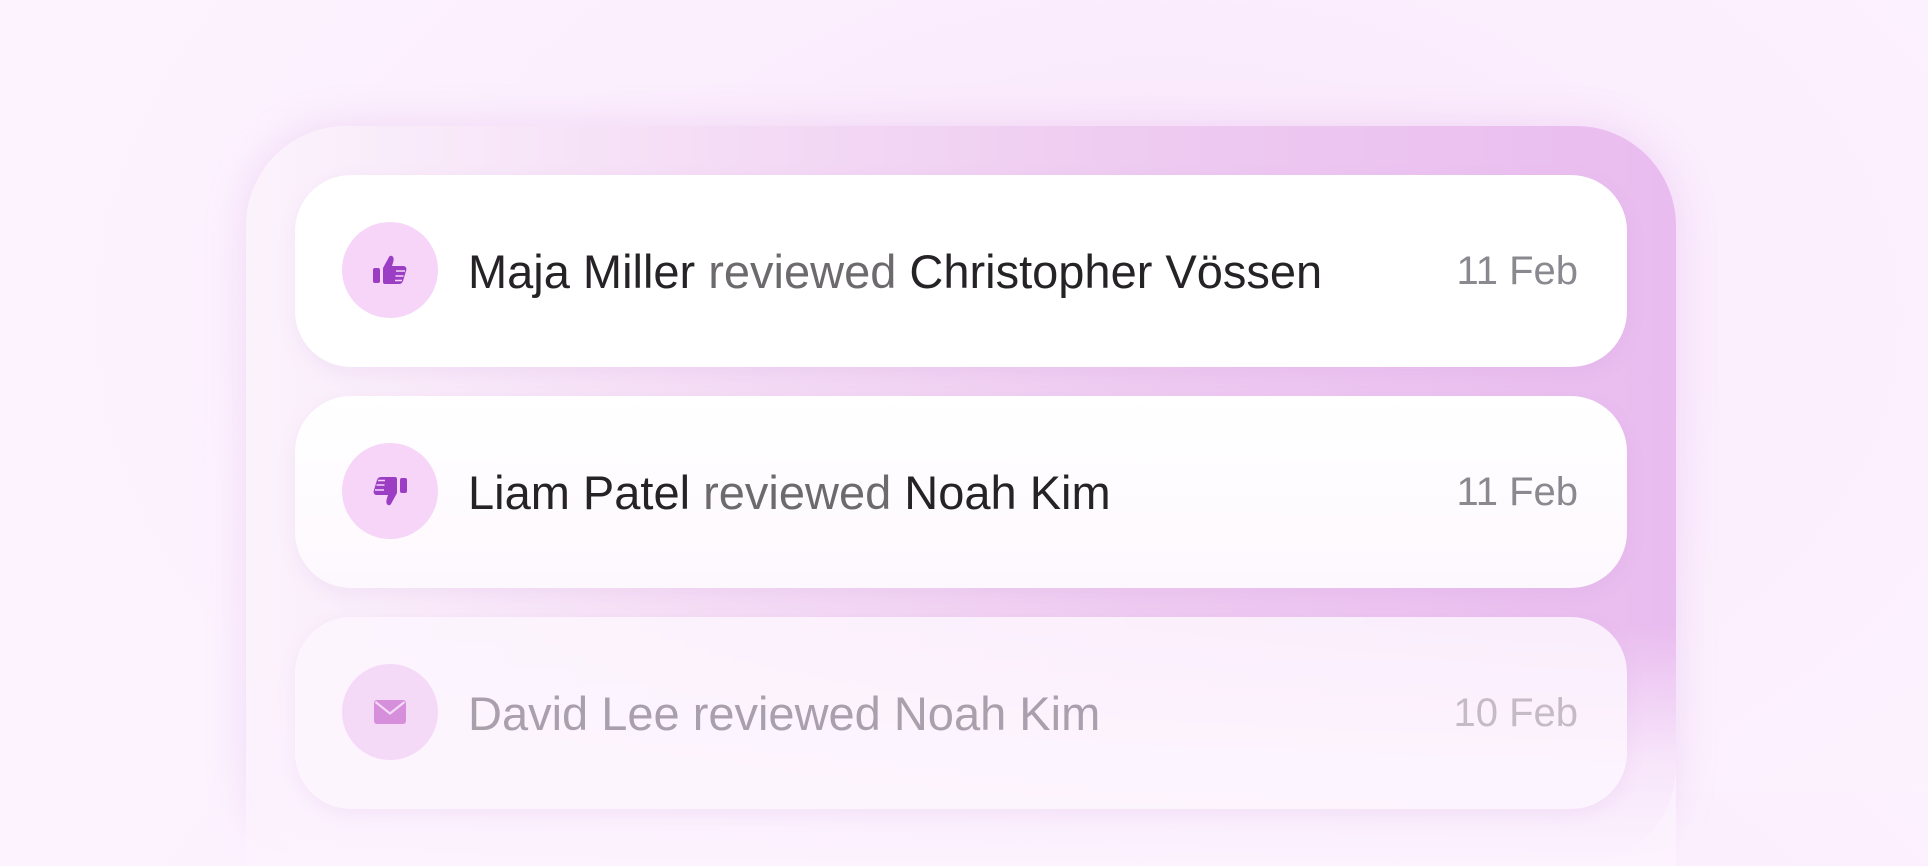  Describe the element at coordinates (574, 713) in the screenshot. I see `actor-name: David Lee` at that location.